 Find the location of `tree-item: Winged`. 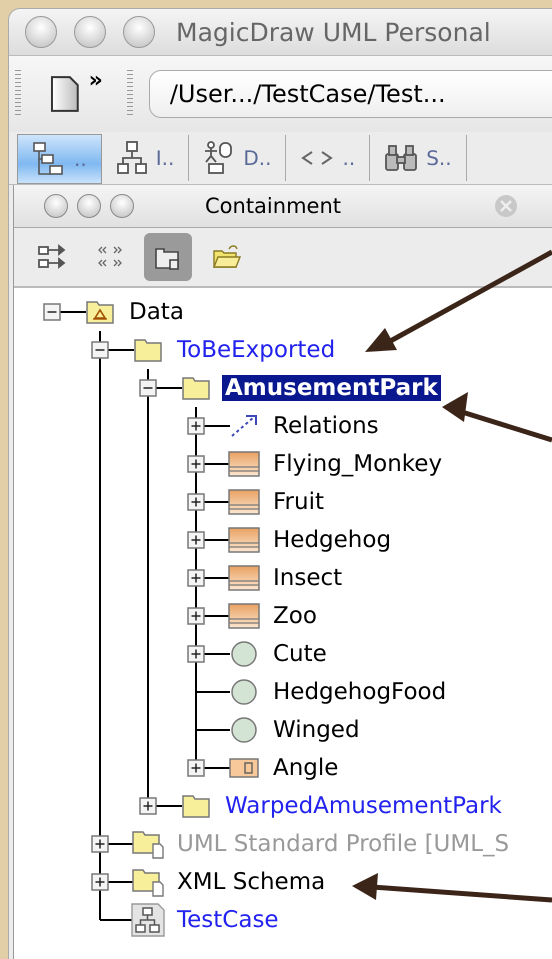

tree-item: Winged is located at coordinates (316, 730).